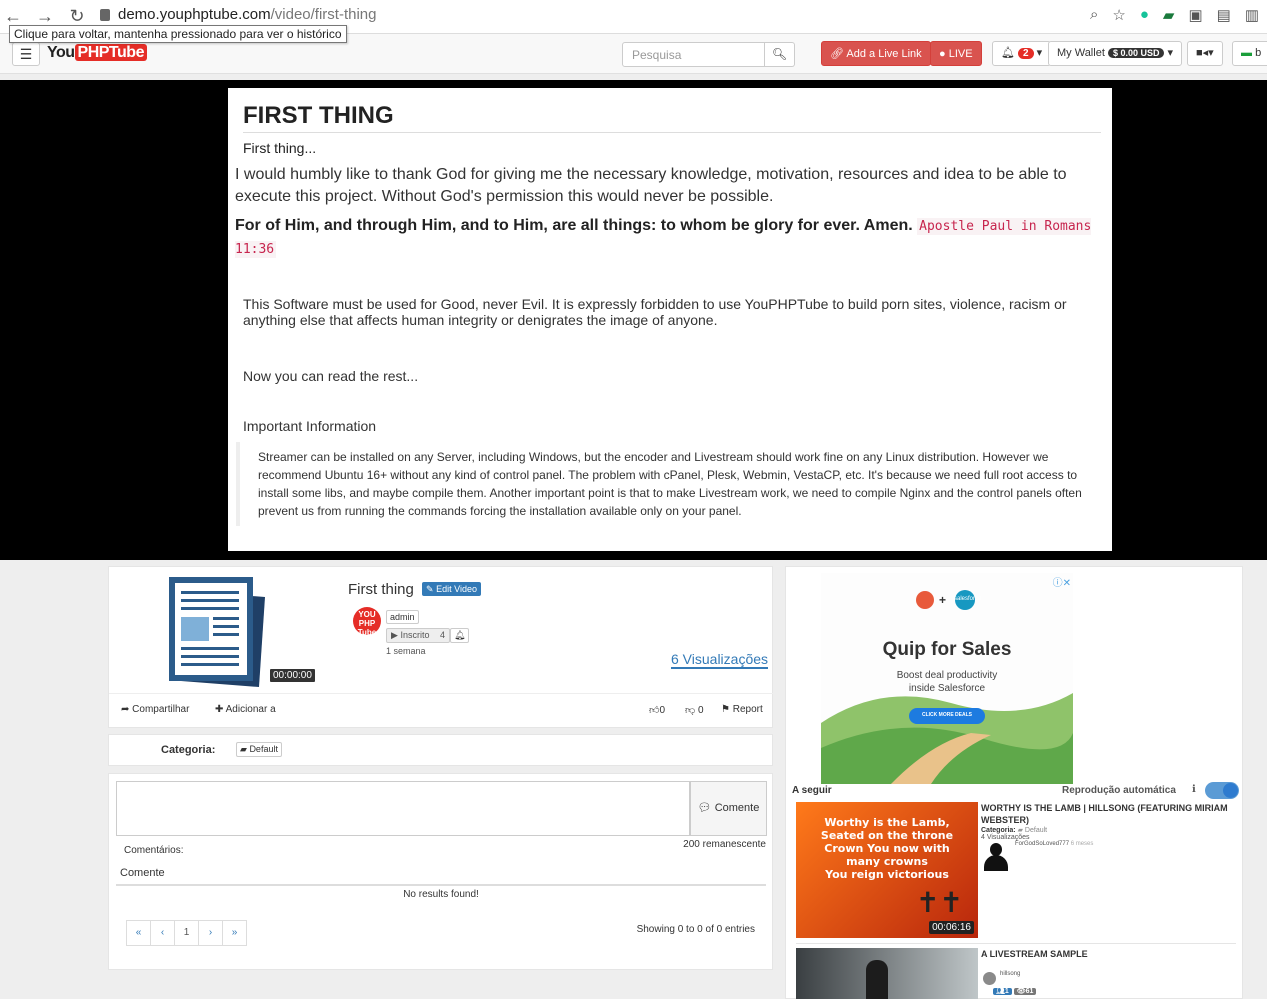  Describe the element at coordinates (1169, 15) in the screenshot. I see `cast-icon: ▰` at that location.